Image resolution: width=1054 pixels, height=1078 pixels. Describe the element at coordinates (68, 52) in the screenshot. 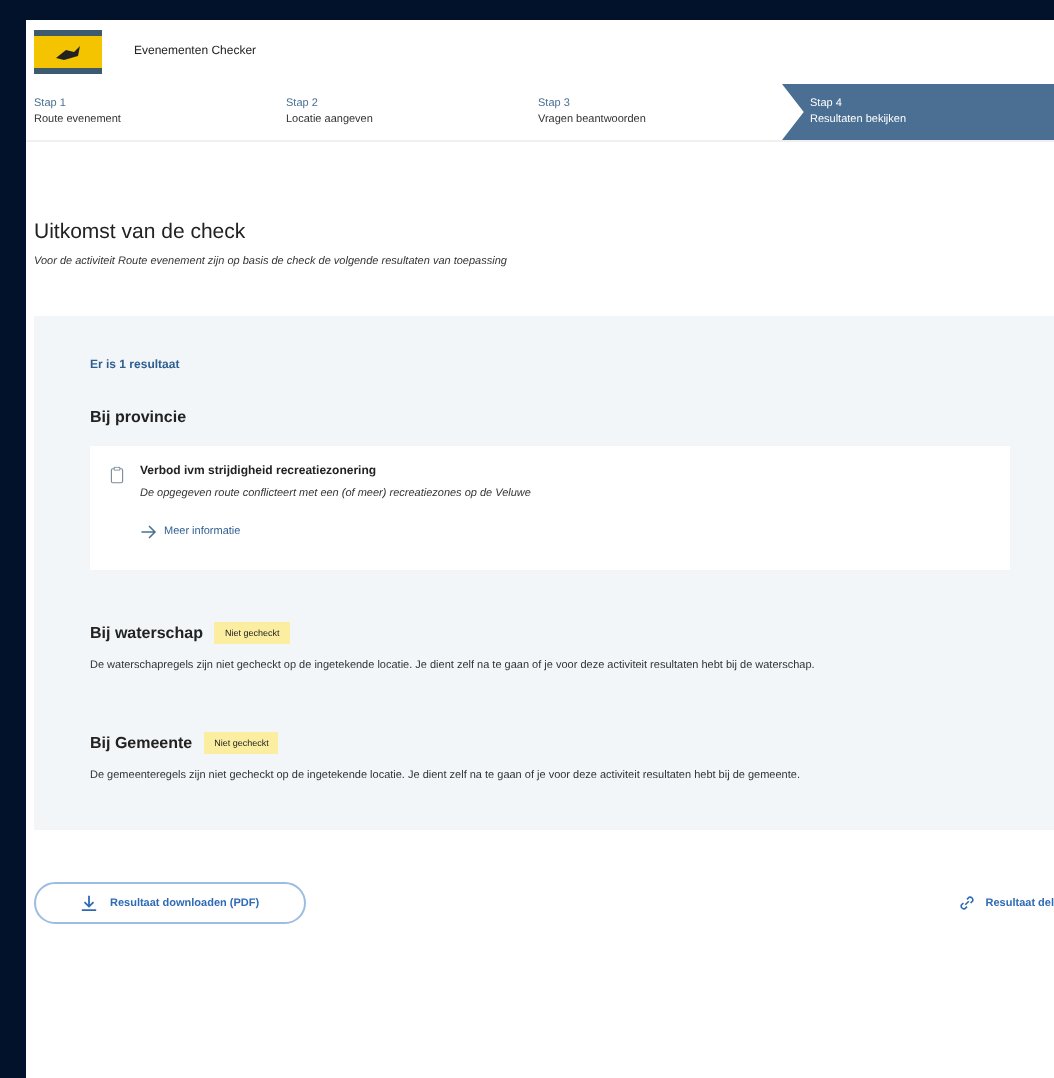

I see `logo-icon` at that location.